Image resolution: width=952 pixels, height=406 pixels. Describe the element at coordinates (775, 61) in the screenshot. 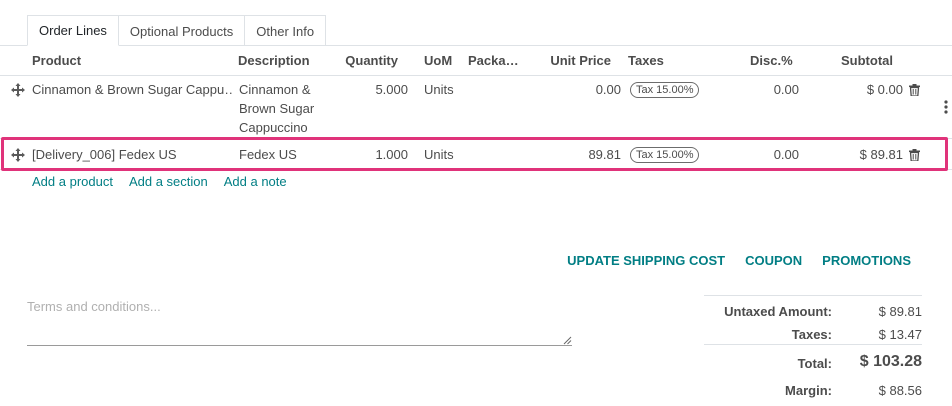

I see `column-header-discount: Disc.%` at that location.